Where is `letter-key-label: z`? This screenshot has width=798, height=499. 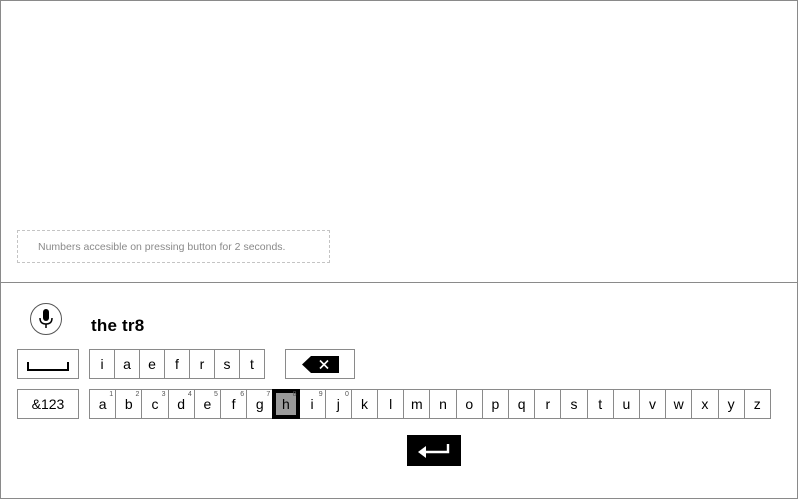
letter-key-label: z is located at coordinates (757, 404).